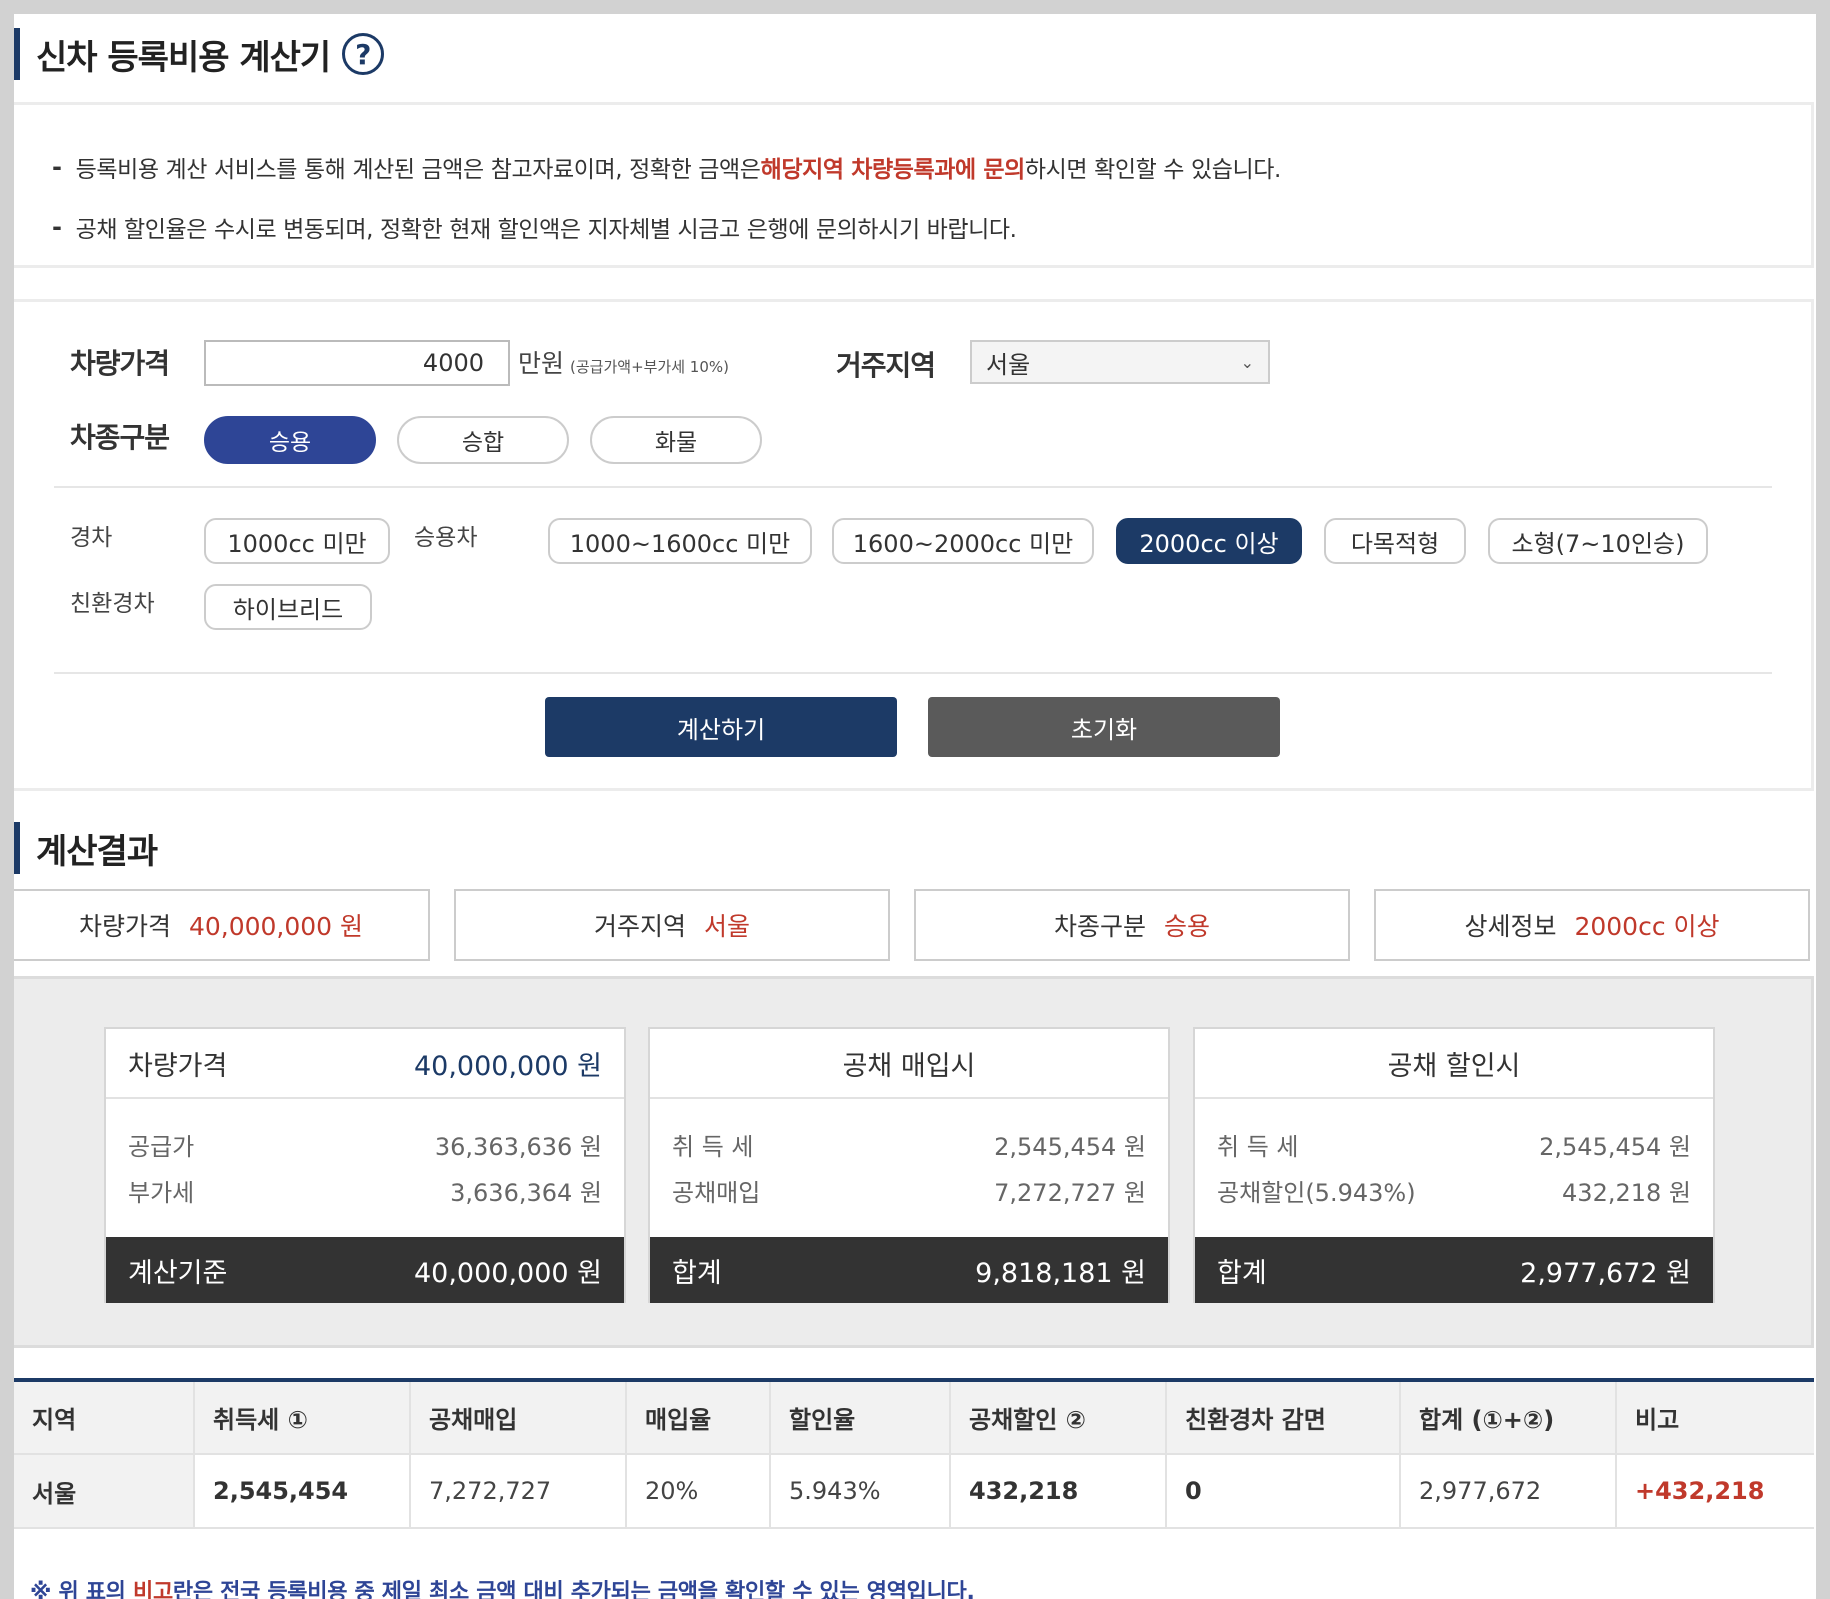  What do you see at coordinates (112, 604) in the screenshot?
I see `eco-car-label: 친환경차` at bounding box center [112, 604].